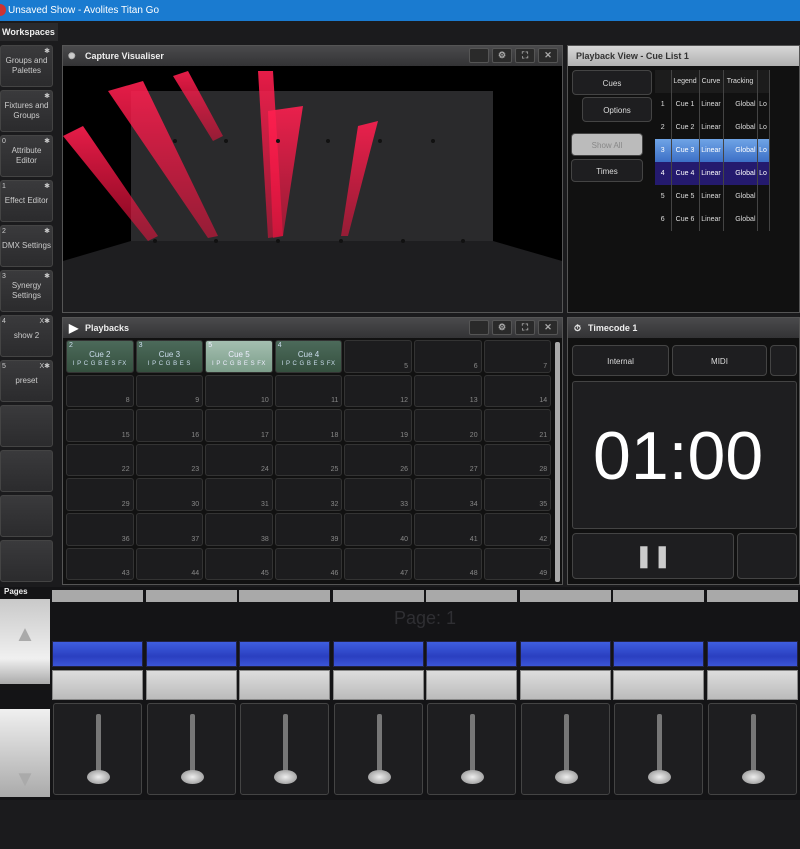  I want to click on tab-options: Options, so click(617, 109).